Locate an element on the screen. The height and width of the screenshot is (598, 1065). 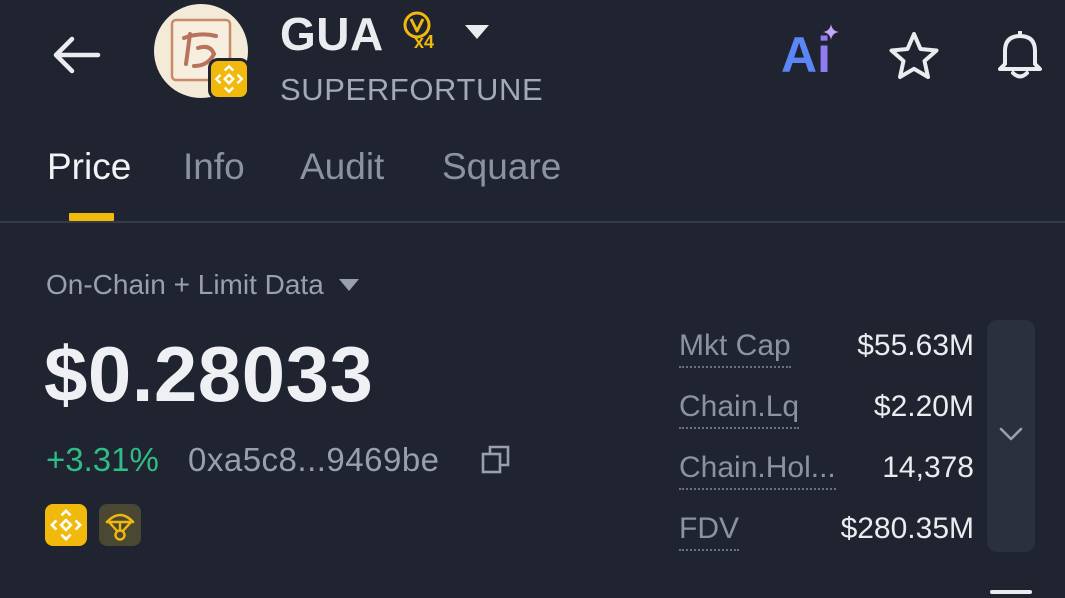
token-full-name: SUPERFORTUNE is located at coordinates (412, 89).